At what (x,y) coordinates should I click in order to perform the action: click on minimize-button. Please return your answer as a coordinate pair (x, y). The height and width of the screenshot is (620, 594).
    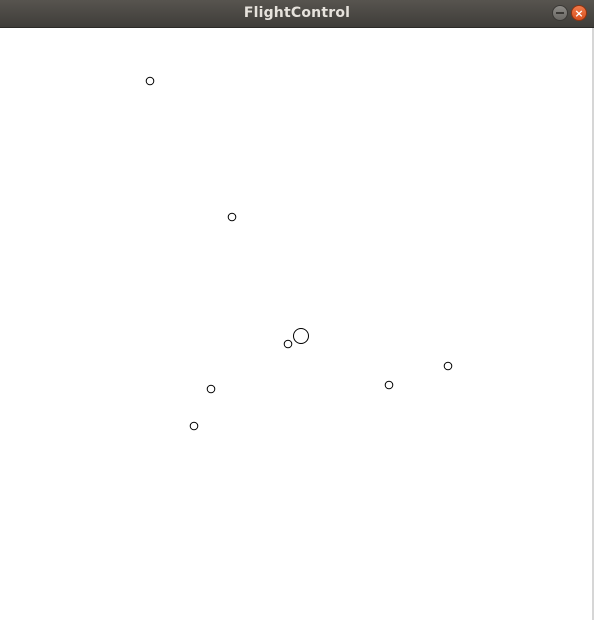
    Looking at the image, I should click on (560, 13).